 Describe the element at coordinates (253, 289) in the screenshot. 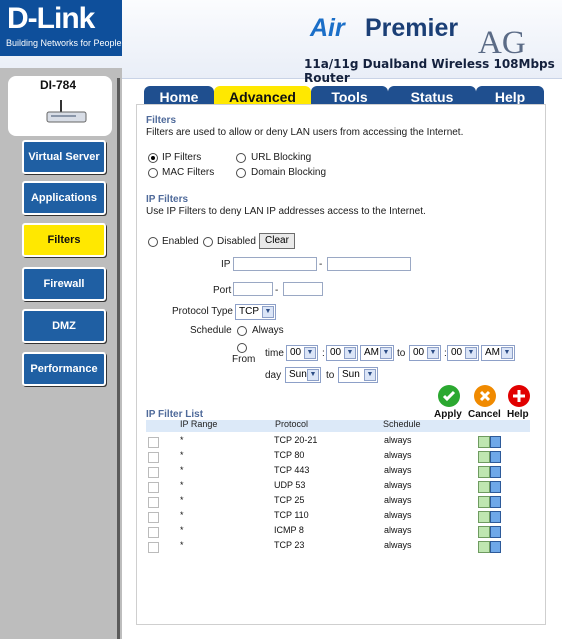

I see `port-start-input` at that location.